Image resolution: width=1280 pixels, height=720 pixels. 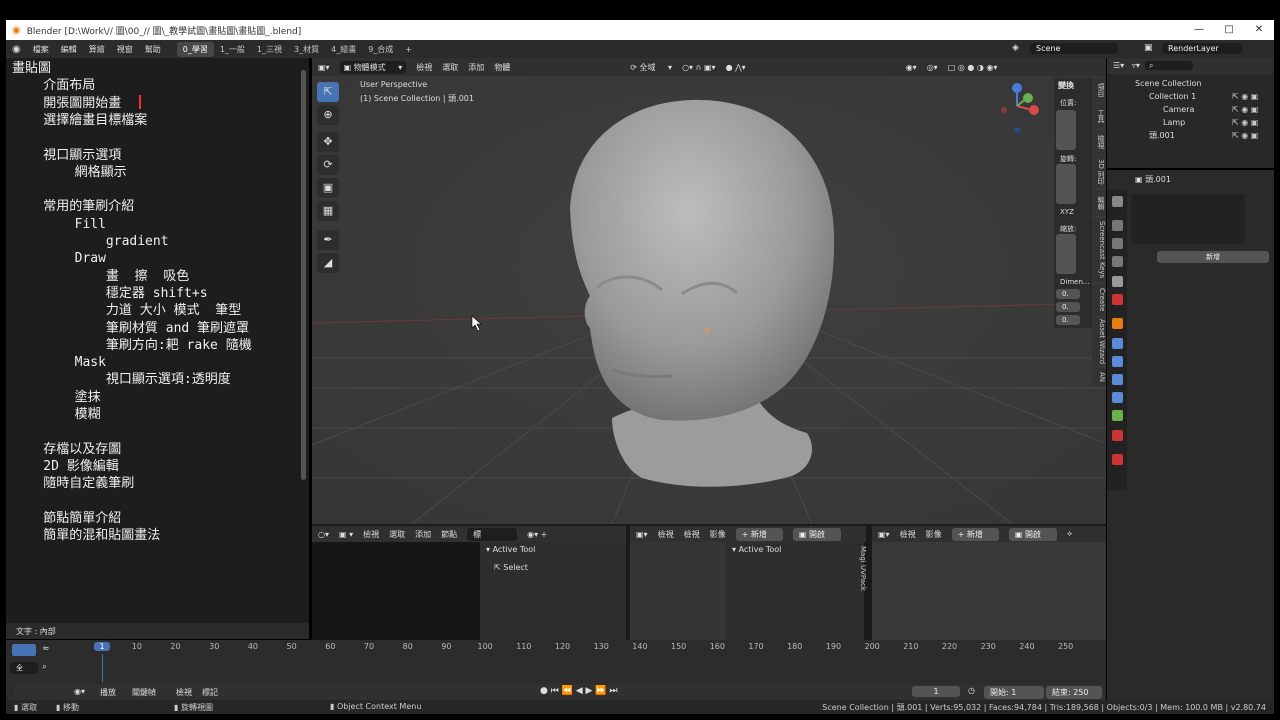 What do you see at coordinates (699, 67) in the screenshot?
I see `snap-icon: ○▾ ∩ ▣▾` at bounding box center [699, 67].